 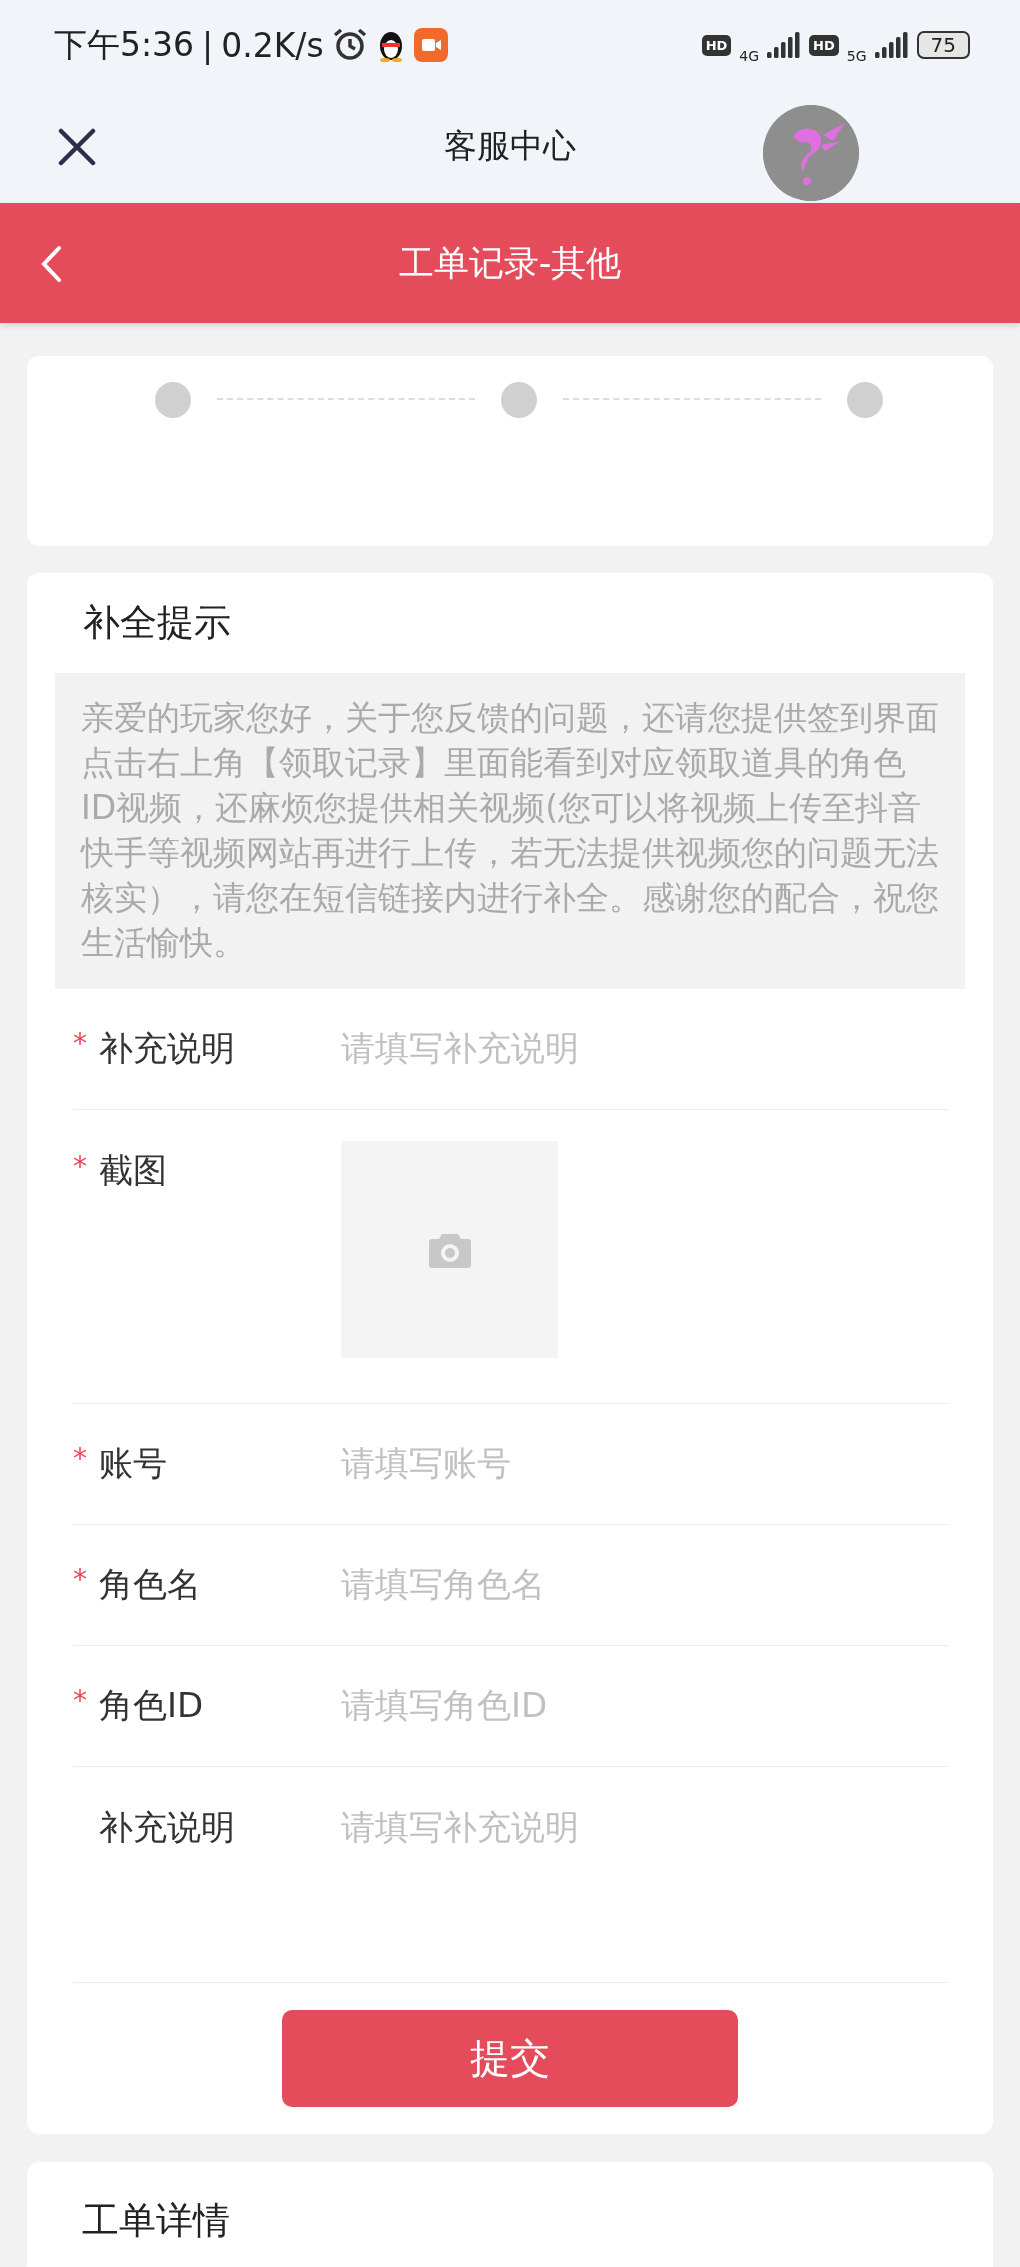 I want to click on input-field: 请填写角色ID, so click(x=444, y=1706).